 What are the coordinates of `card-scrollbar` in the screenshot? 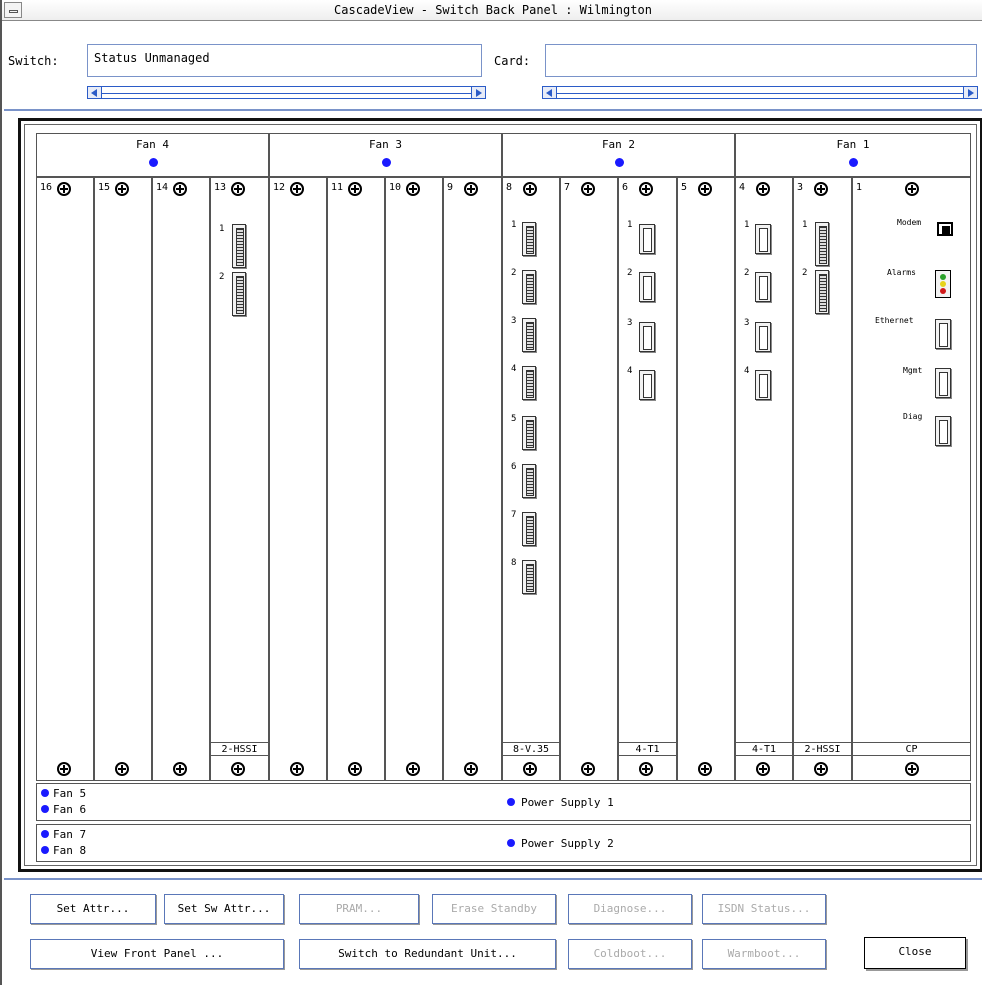 It's located at (760, 92).